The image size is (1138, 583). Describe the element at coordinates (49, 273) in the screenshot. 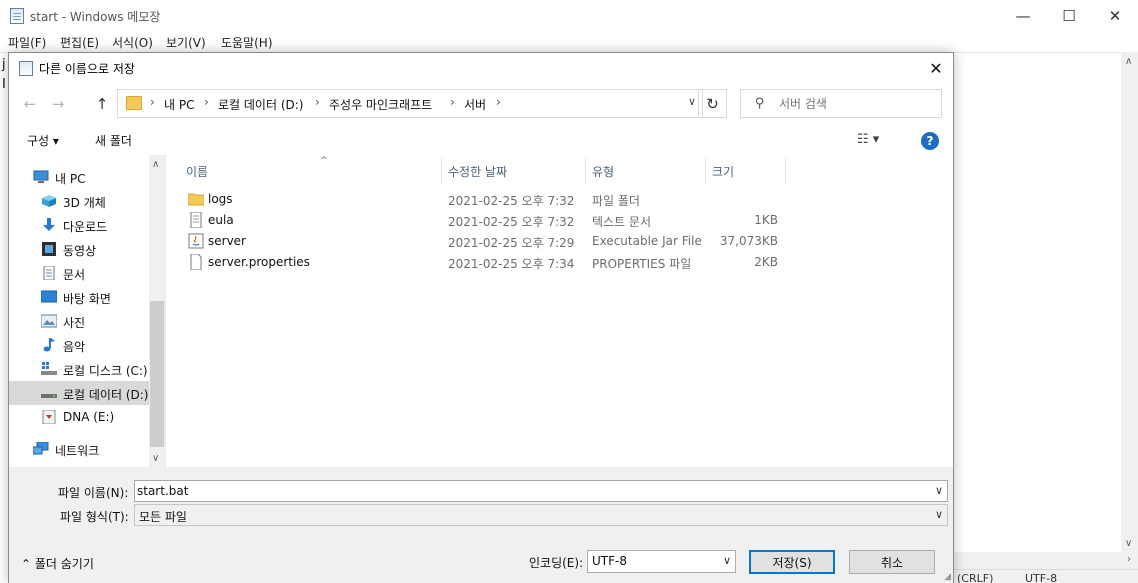

I see `document-icon` at that location.